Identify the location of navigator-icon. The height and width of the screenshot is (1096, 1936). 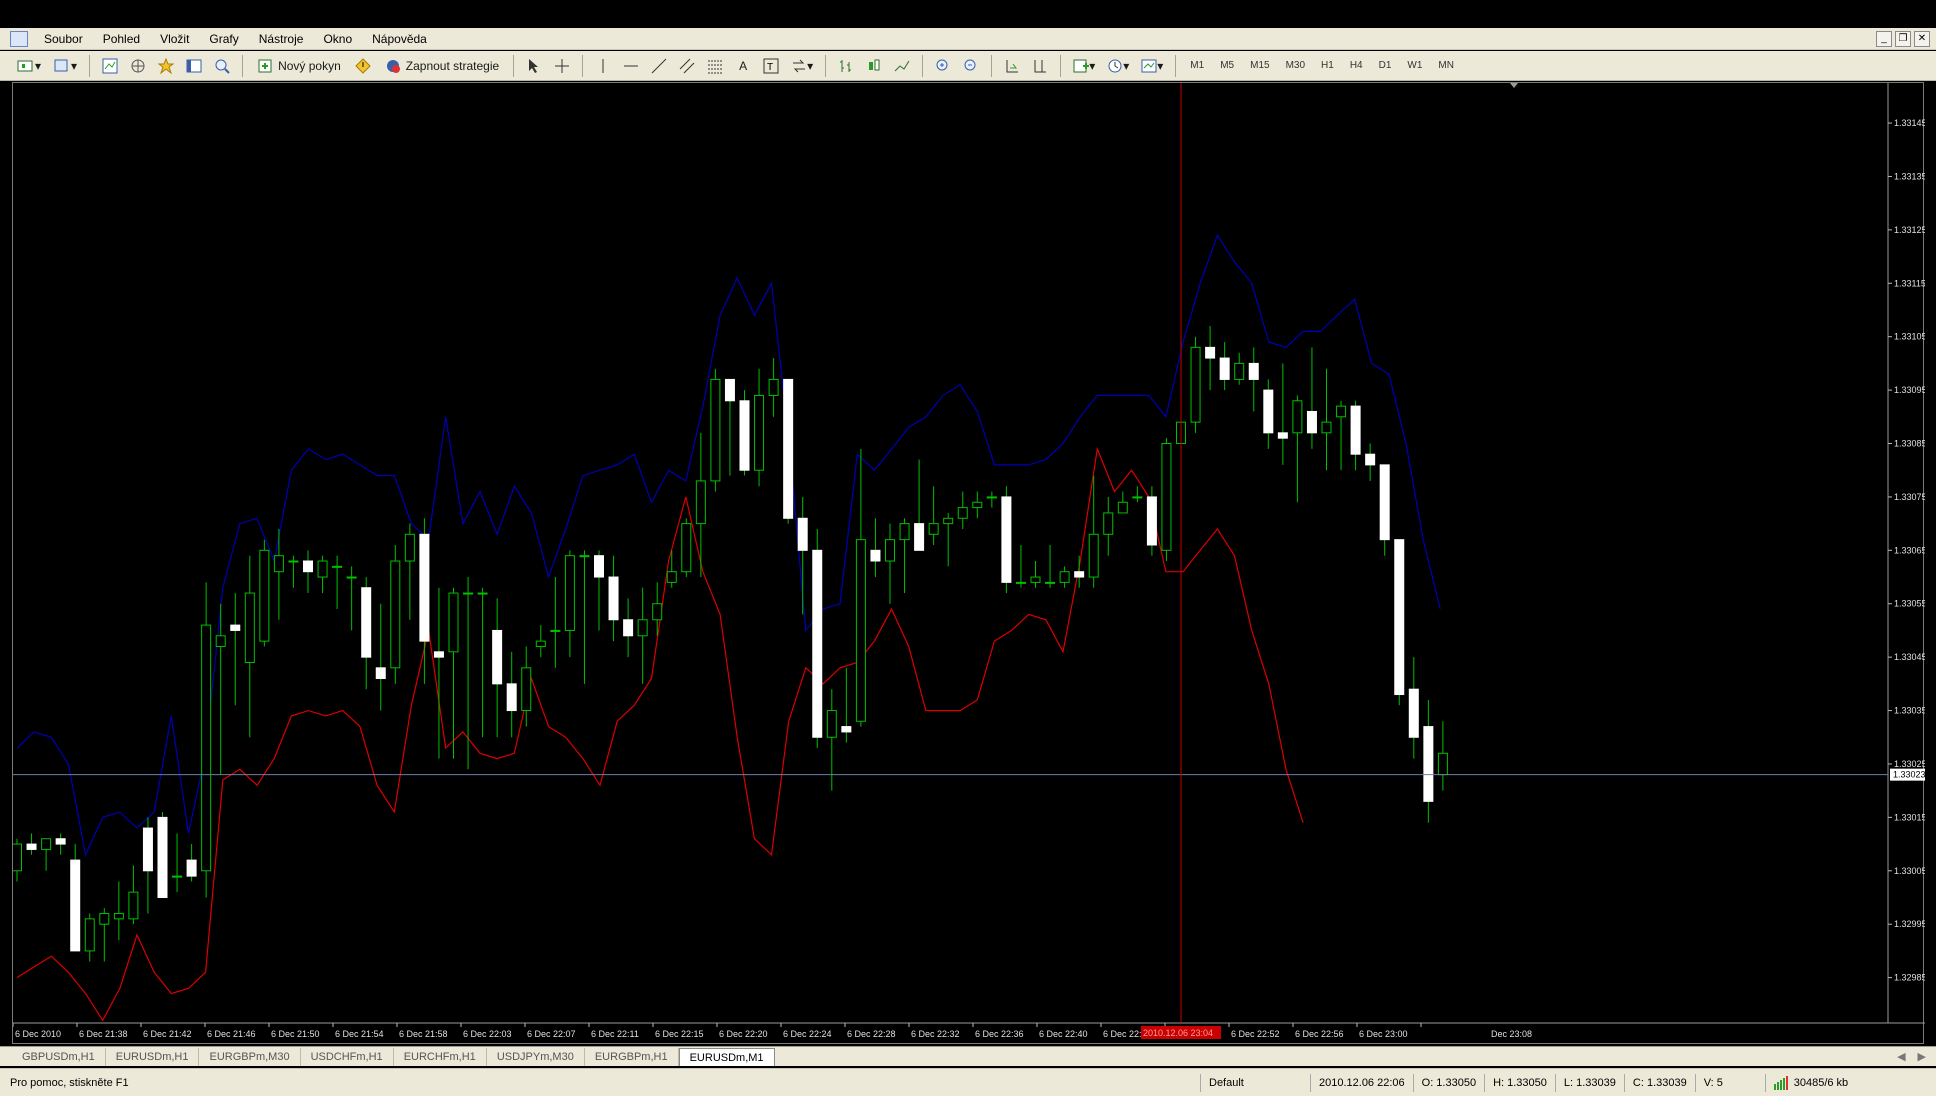
(138, 66).